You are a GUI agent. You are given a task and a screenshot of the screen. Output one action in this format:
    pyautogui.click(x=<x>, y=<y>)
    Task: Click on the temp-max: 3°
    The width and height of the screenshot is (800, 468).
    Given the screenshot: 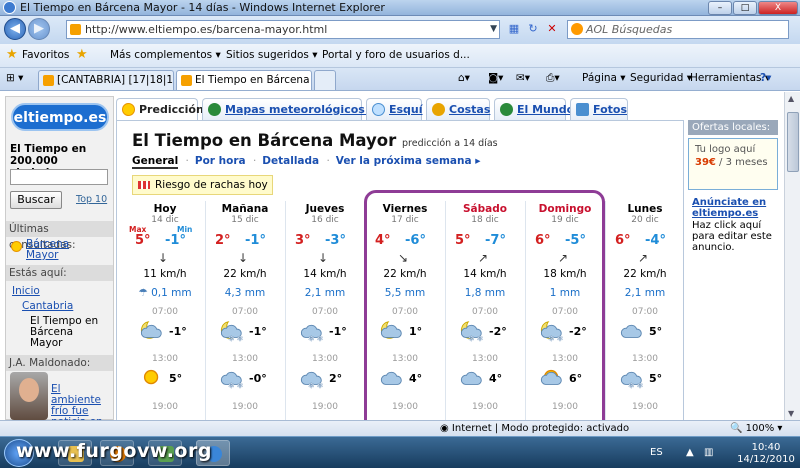 What is the action you would take?
    pyautogui.click(x=303, y=240)
    